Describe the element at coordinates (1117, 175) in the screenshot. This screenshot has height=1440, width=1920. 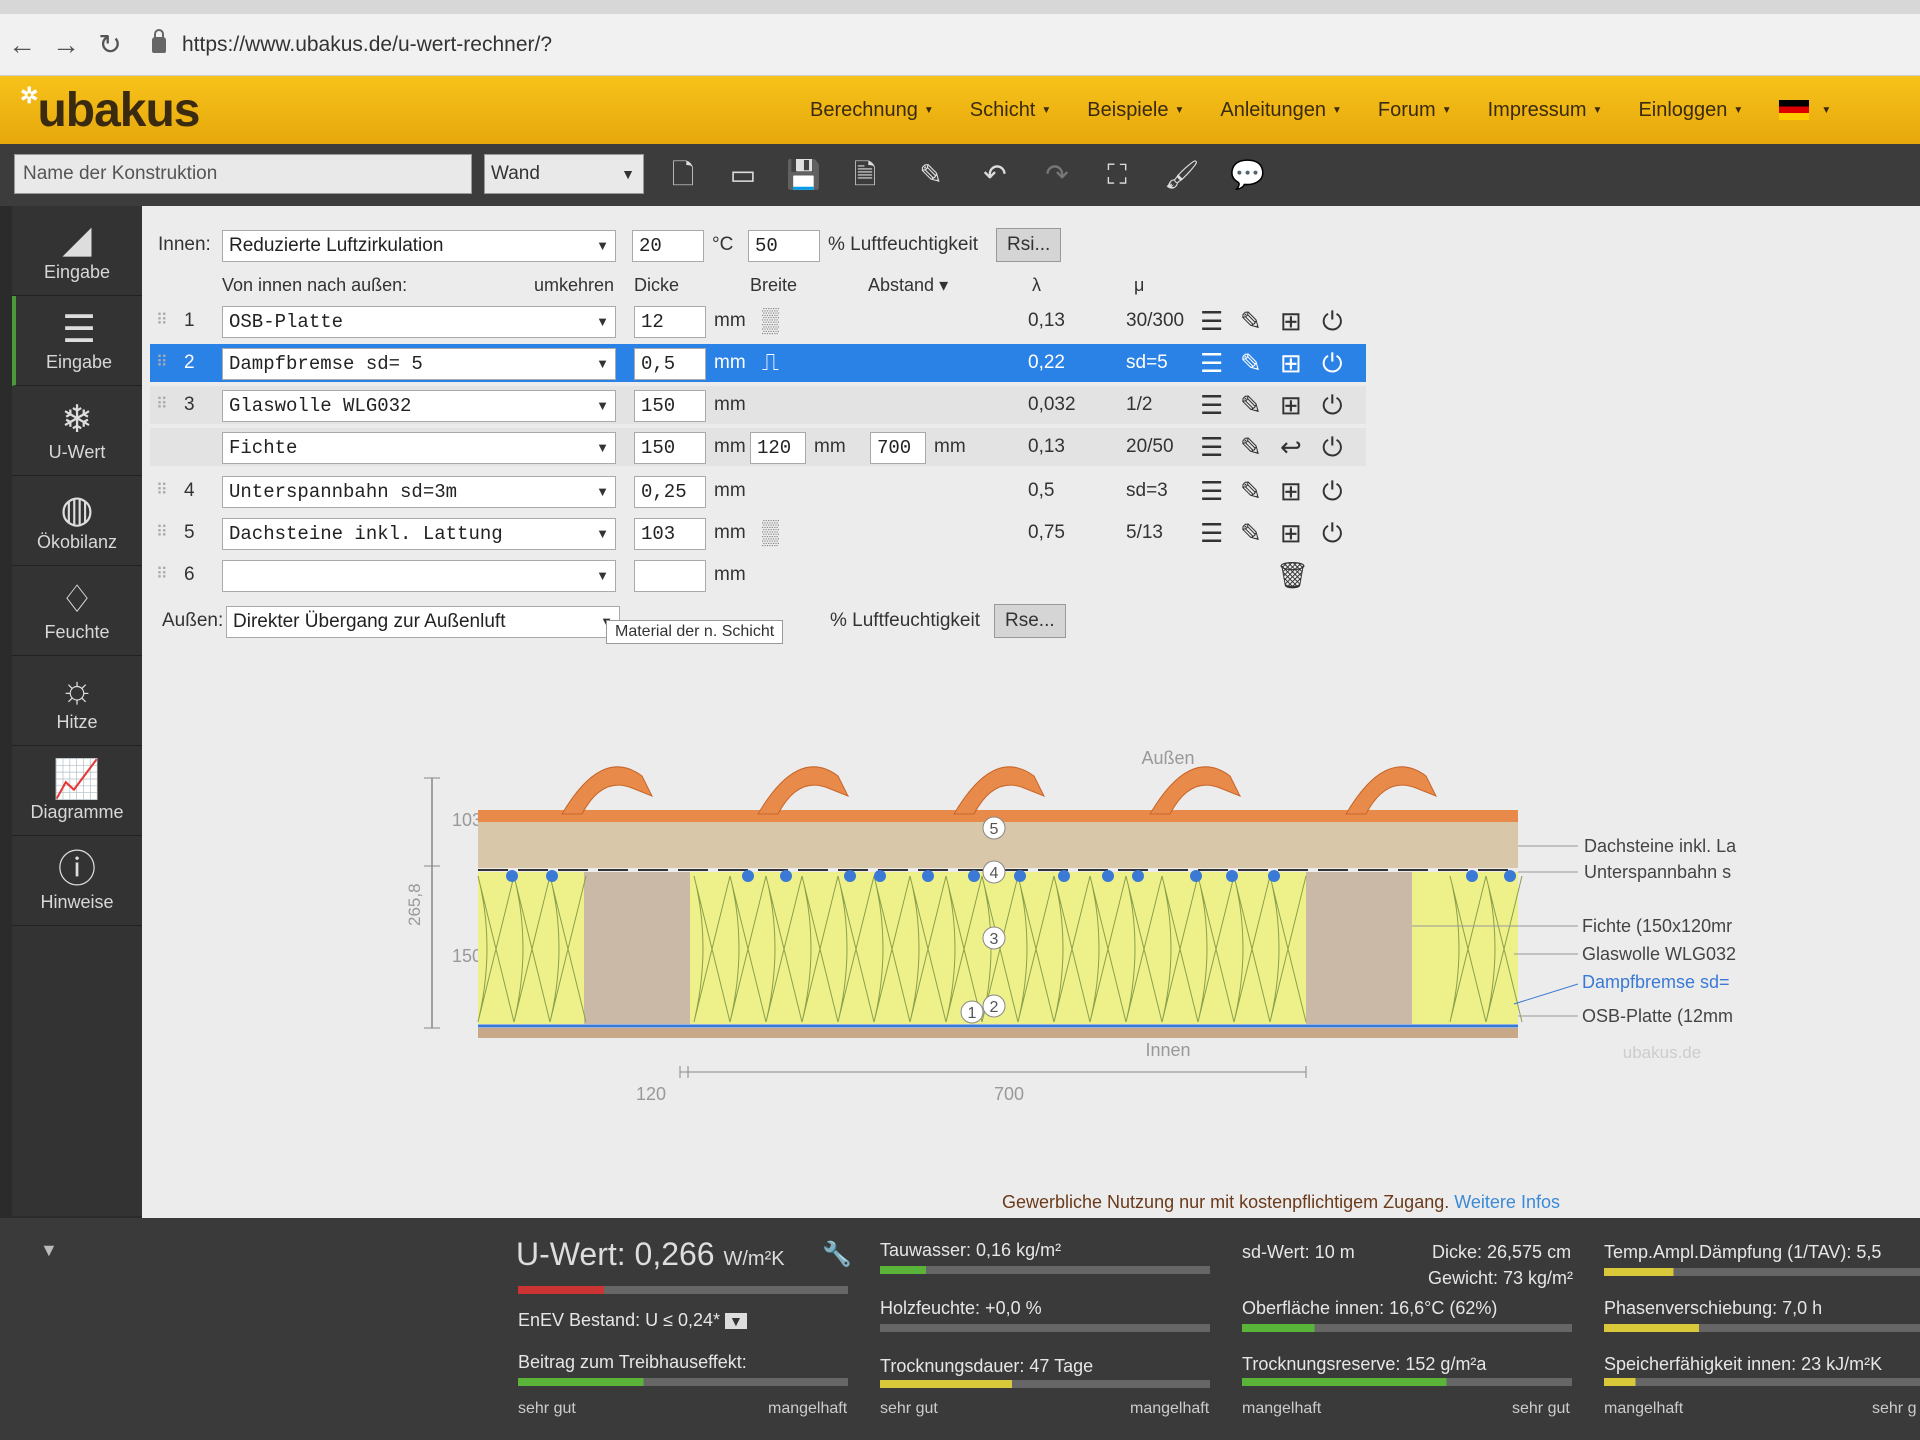
I see `fullscreen-icon: ⛶` at that location.